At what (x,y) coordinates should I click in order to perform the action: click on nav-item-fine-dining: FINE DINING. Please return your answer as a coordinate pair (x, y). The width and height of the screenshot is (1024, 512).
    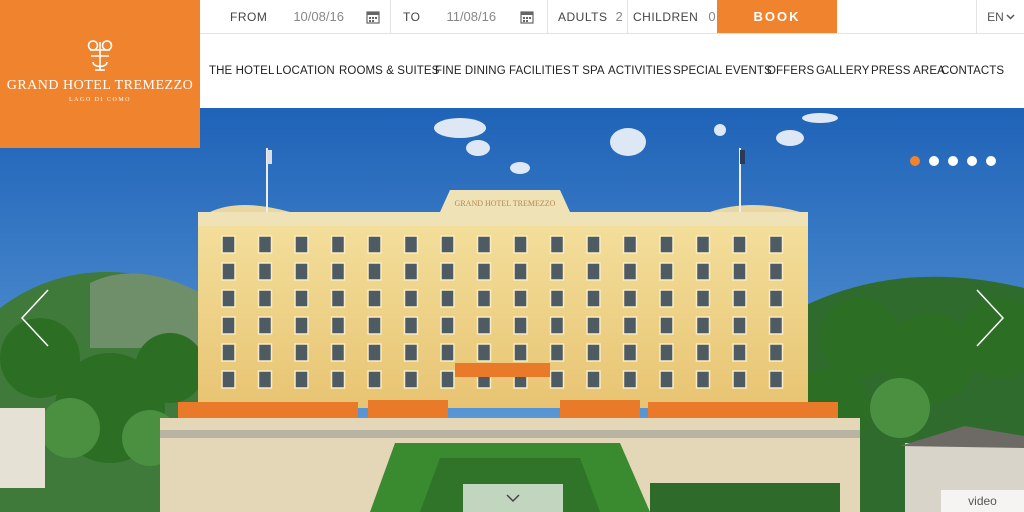
    Looking at the image, I should click on (470, 71).